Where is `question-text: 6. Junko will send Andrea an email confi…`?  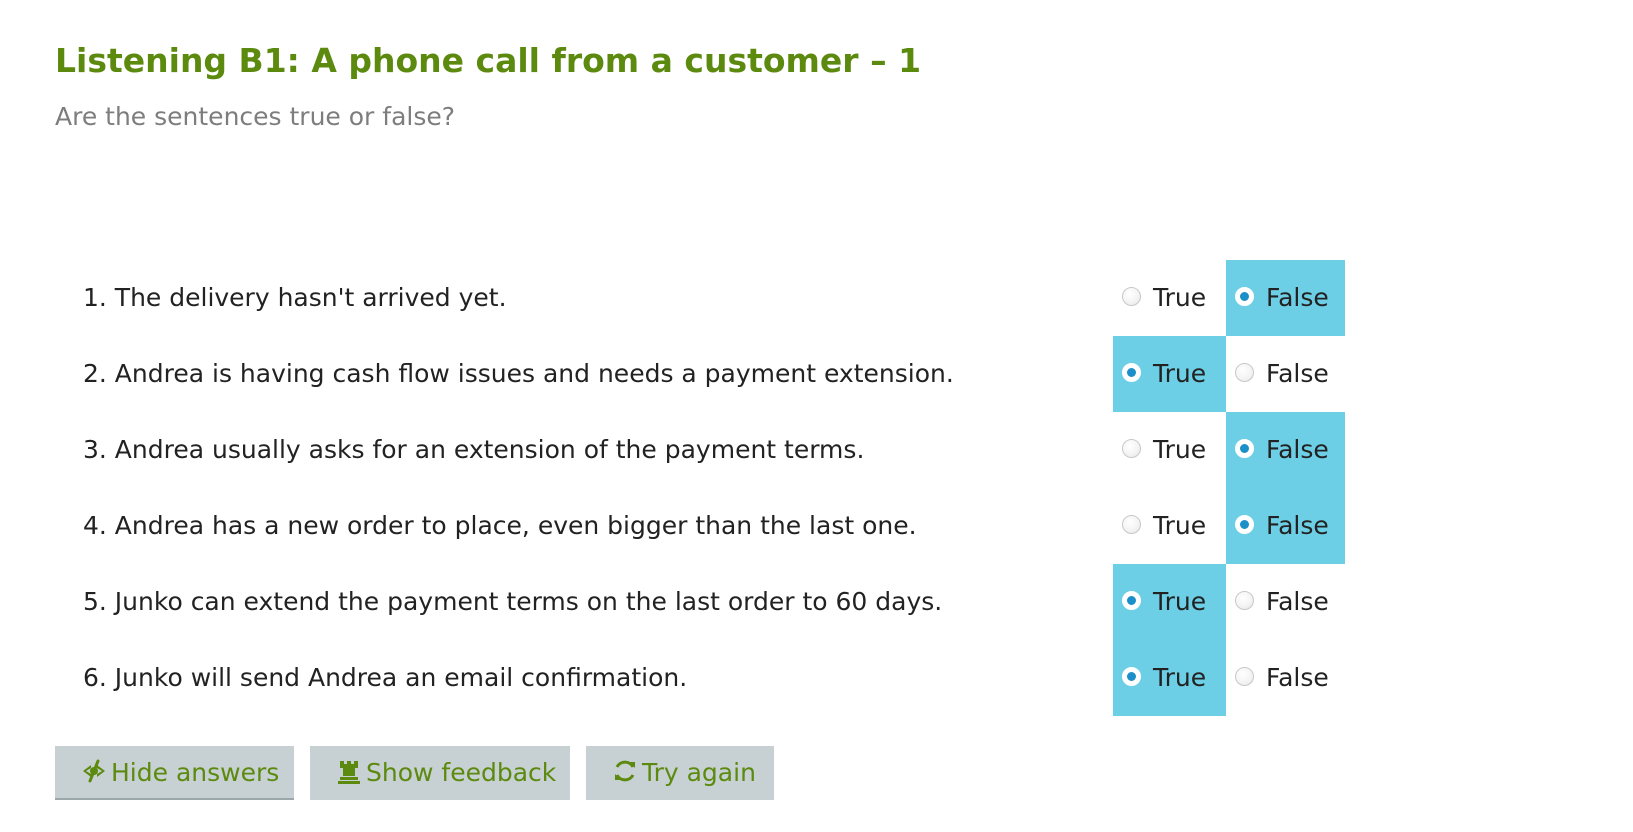 question-text: 6. Junko will send Andrea an email confi… is located at coordinates (385, 677).